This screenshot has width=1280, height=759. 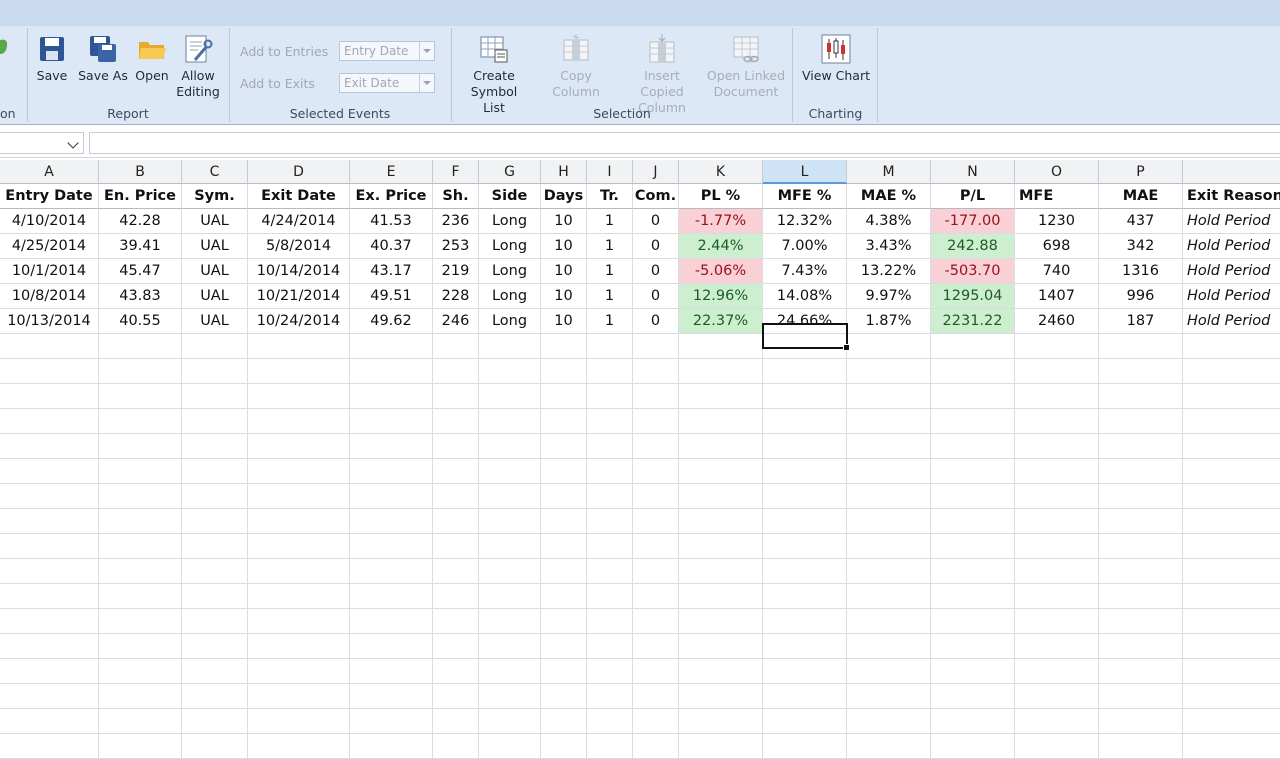 What do you see at coordinates (510, 246) in the screenshot?
I see `table-cell: Long` at bounding box center [510, 246].